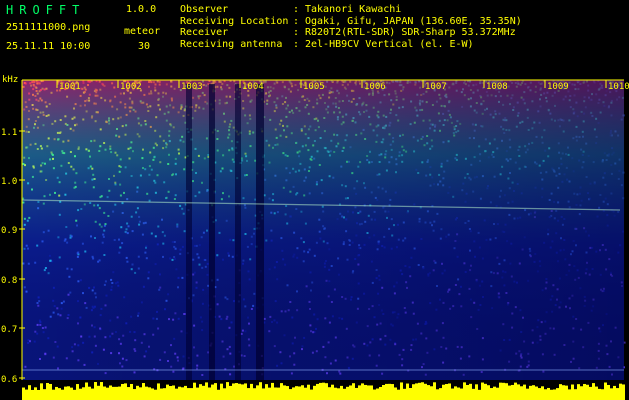 The height and width of the screenshot is (400, 629). I want to click on x-tick-label: 1003, so click(192, 87).